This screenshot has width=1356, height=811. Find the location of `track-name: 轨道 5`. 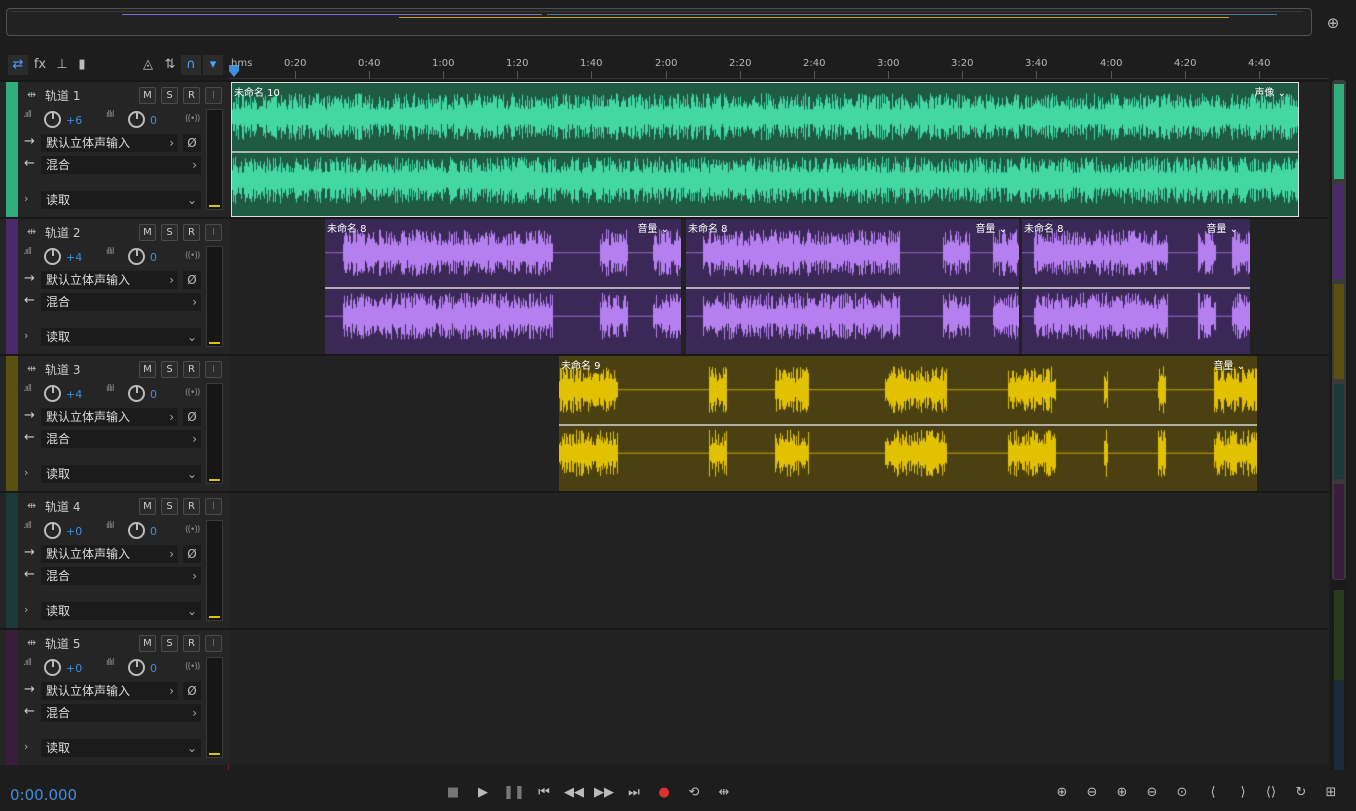

track-name: 轨道 5 is located at coordinates (62, 643).